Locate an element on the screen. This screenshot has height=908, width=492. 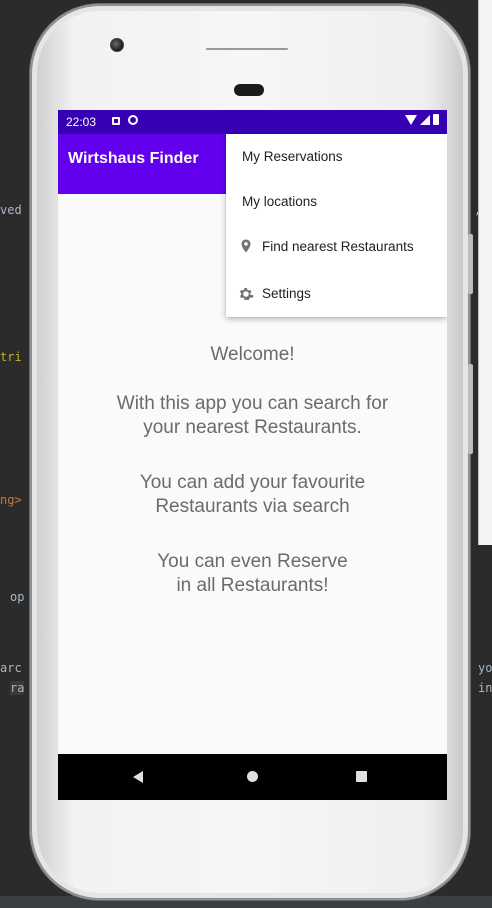
volume-button is located at coordinates (470, 264).